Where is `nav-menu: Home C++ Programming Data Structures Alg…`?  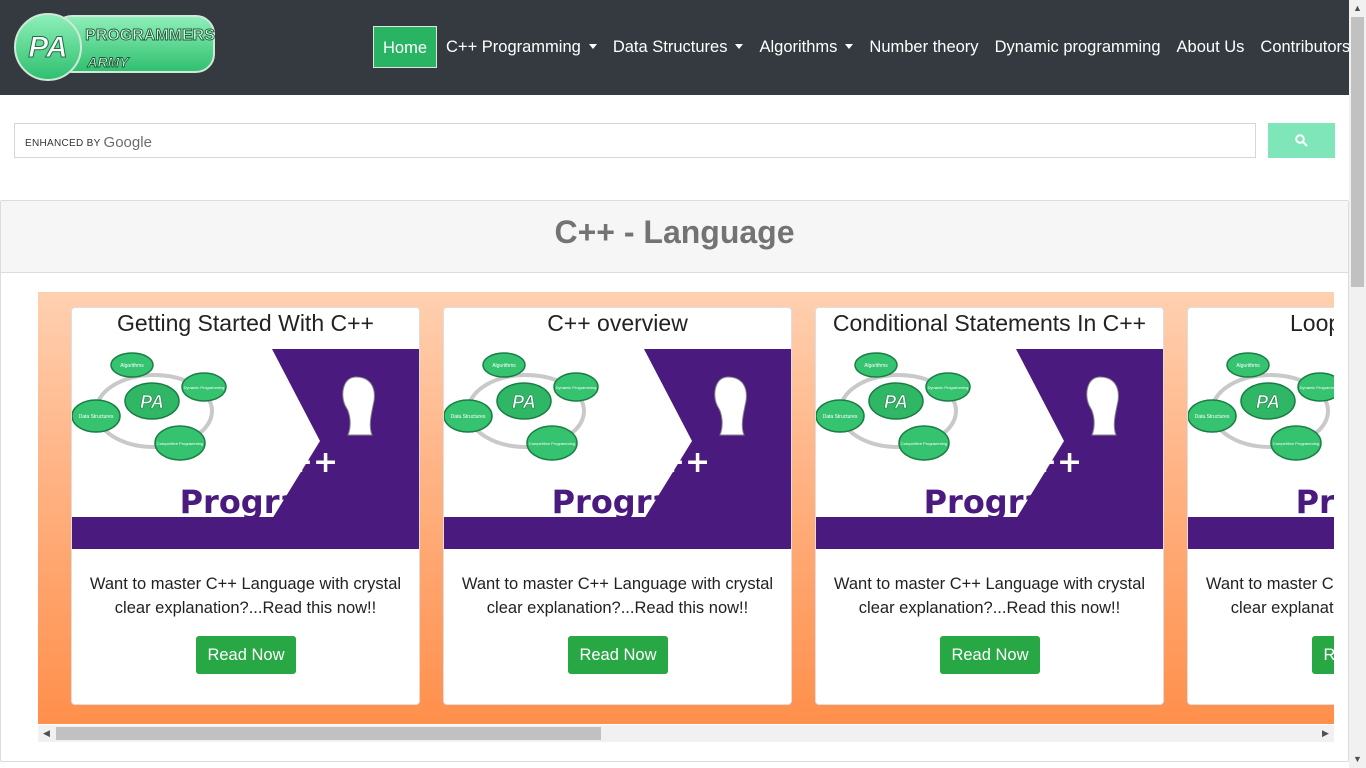 nav-menu: Home C++ Programming Data Structures Alg… is located at coordinates (865, 47).